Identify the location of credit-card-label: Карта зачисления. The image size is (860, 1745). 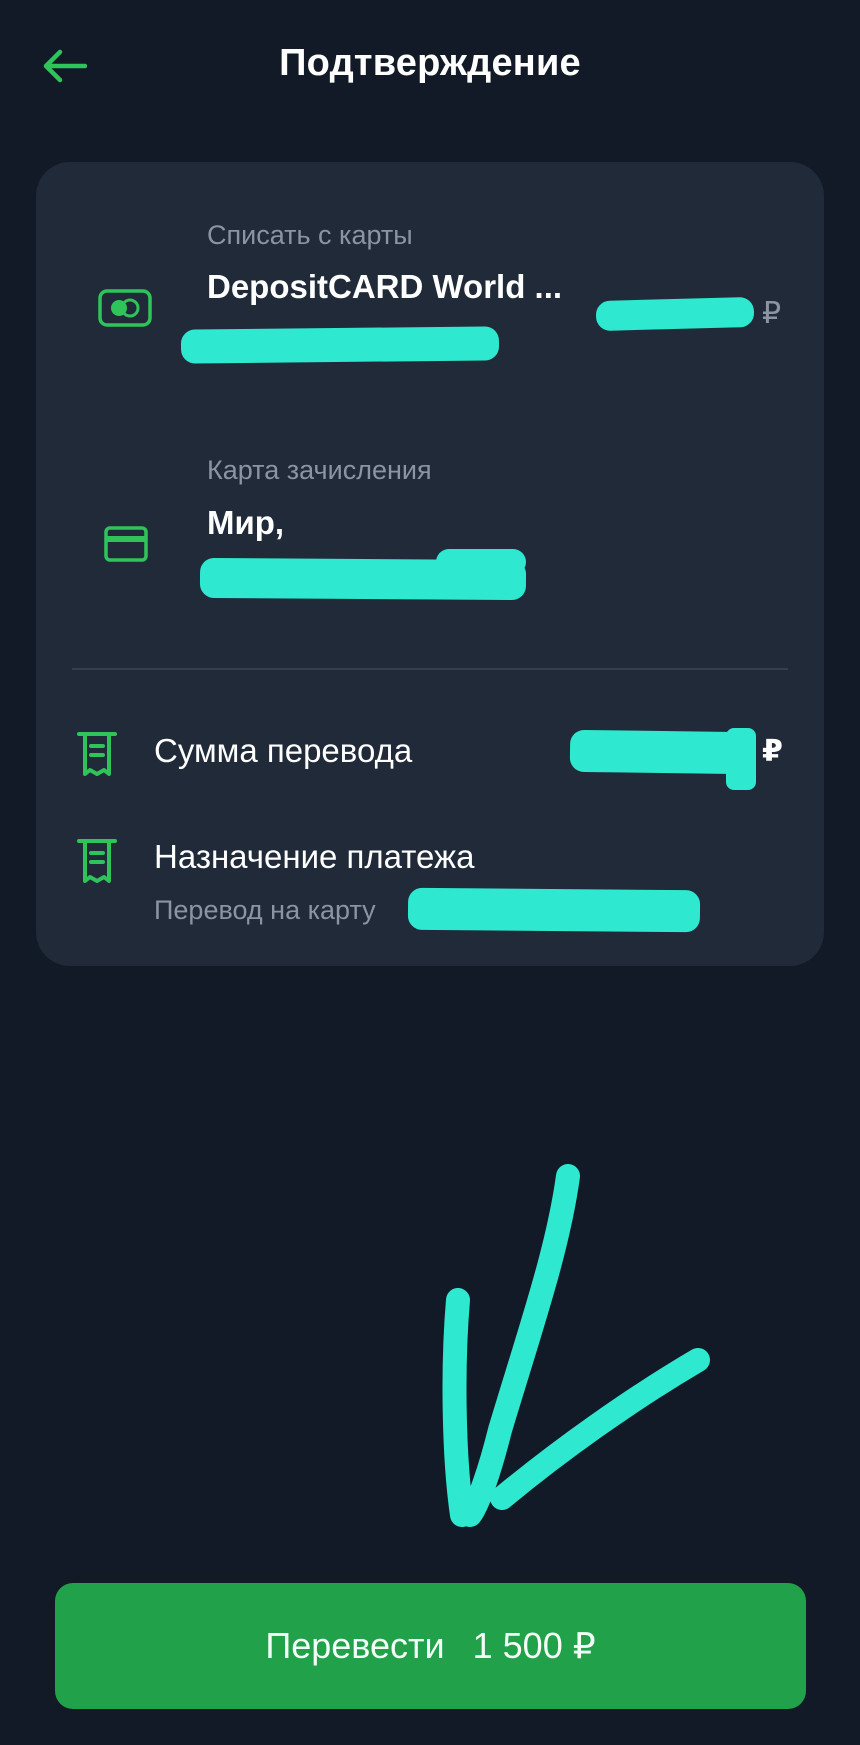
(319, 470).